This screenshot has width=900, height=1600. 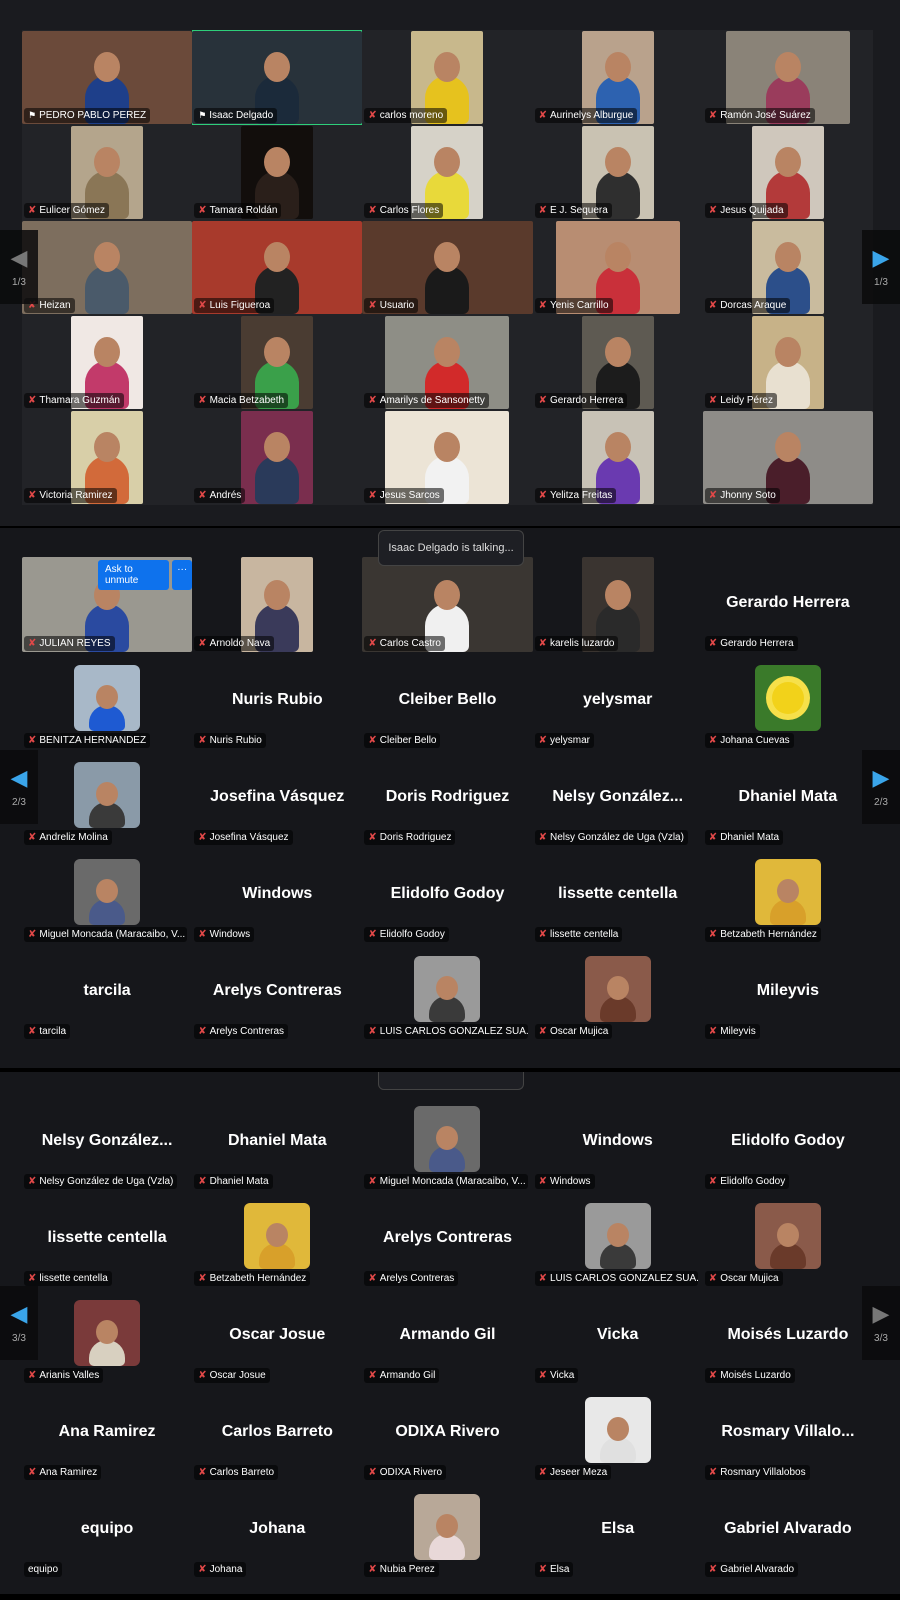 What do you see at coordinates (19, 1313) in the screenshot?
I see `chevron-left-icon: ◀` at bounding box center [19, 1313].